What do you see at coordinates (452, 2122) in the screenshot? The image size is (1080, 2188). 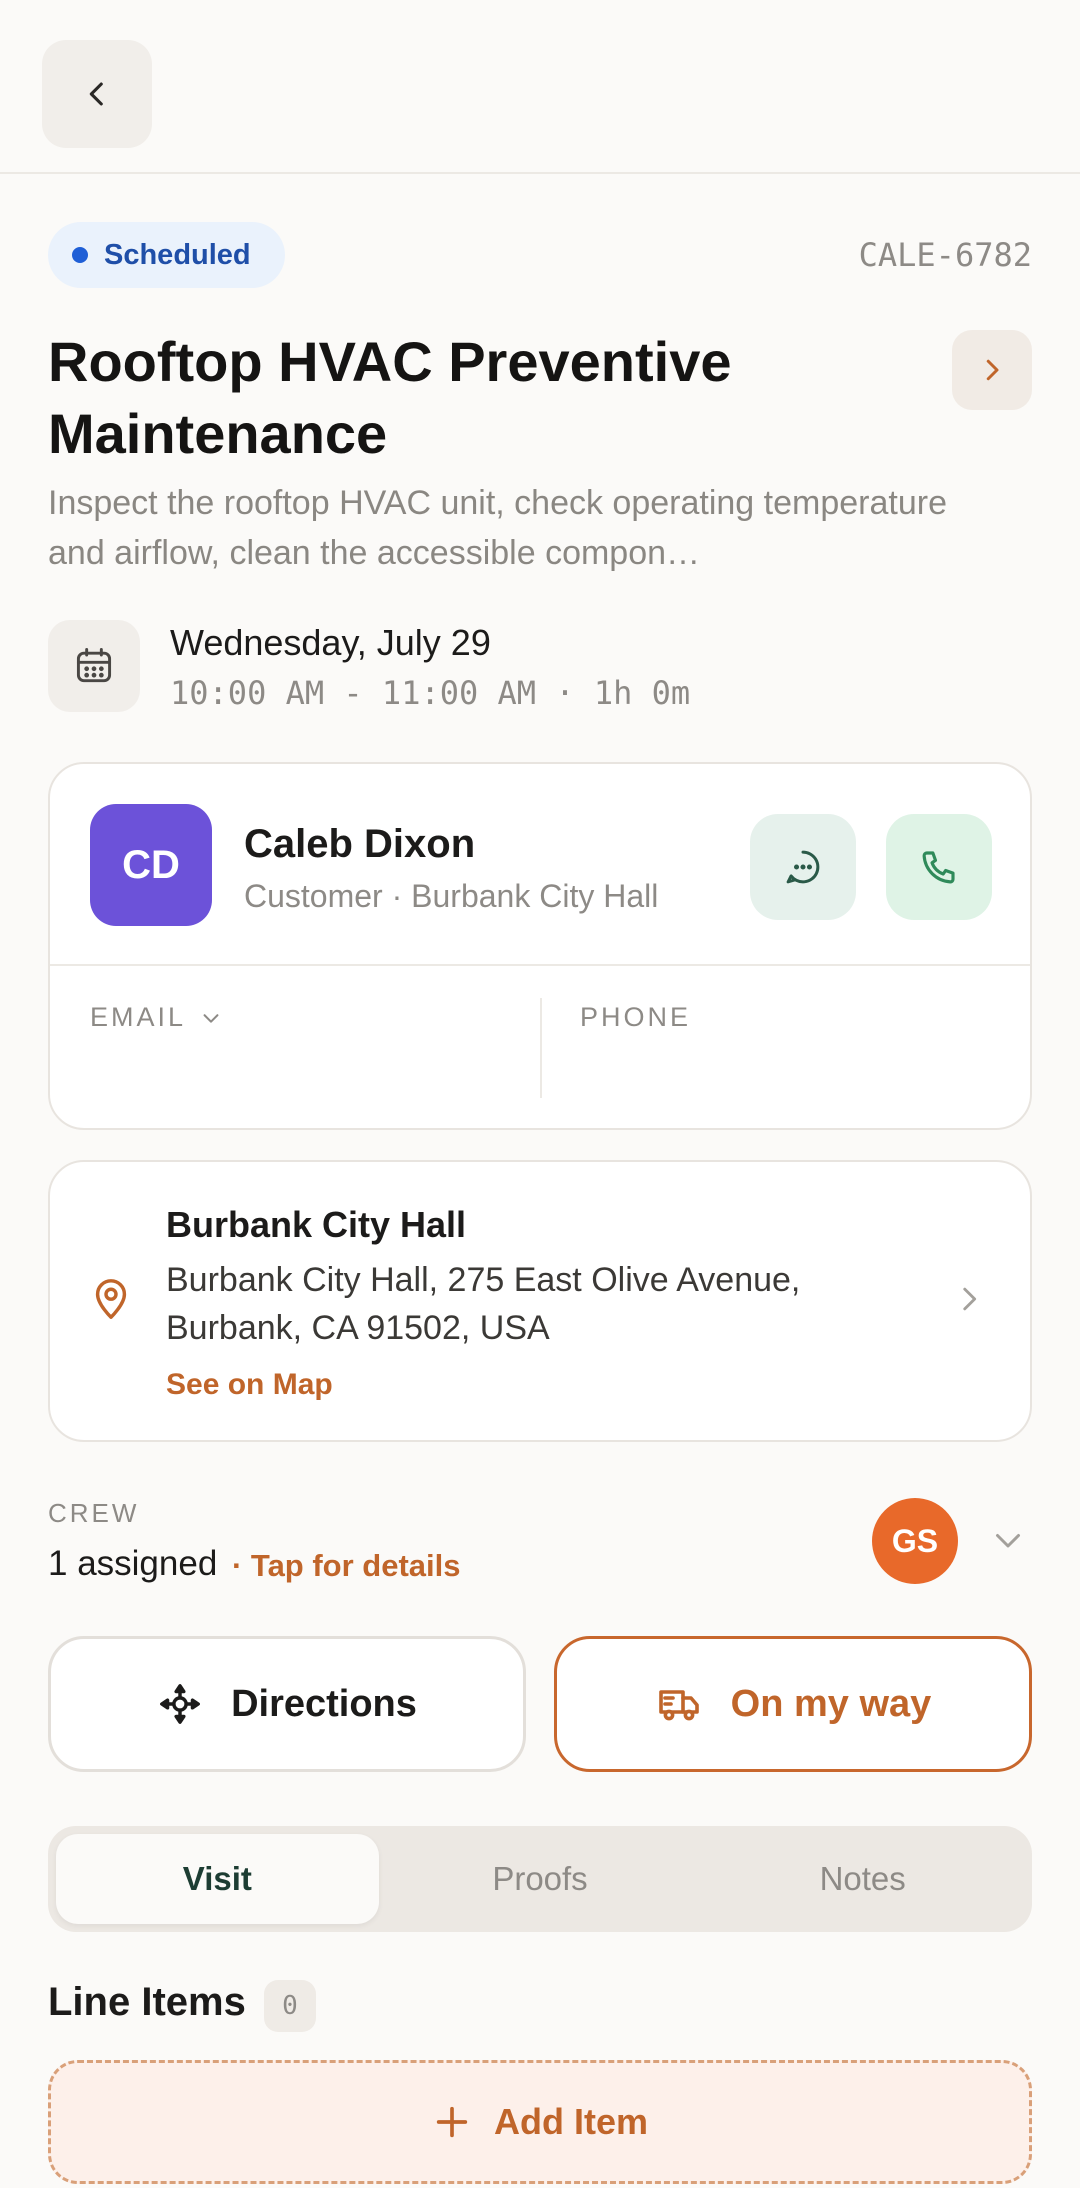 I see `plus-icon` at bounding box center [452, 2122].